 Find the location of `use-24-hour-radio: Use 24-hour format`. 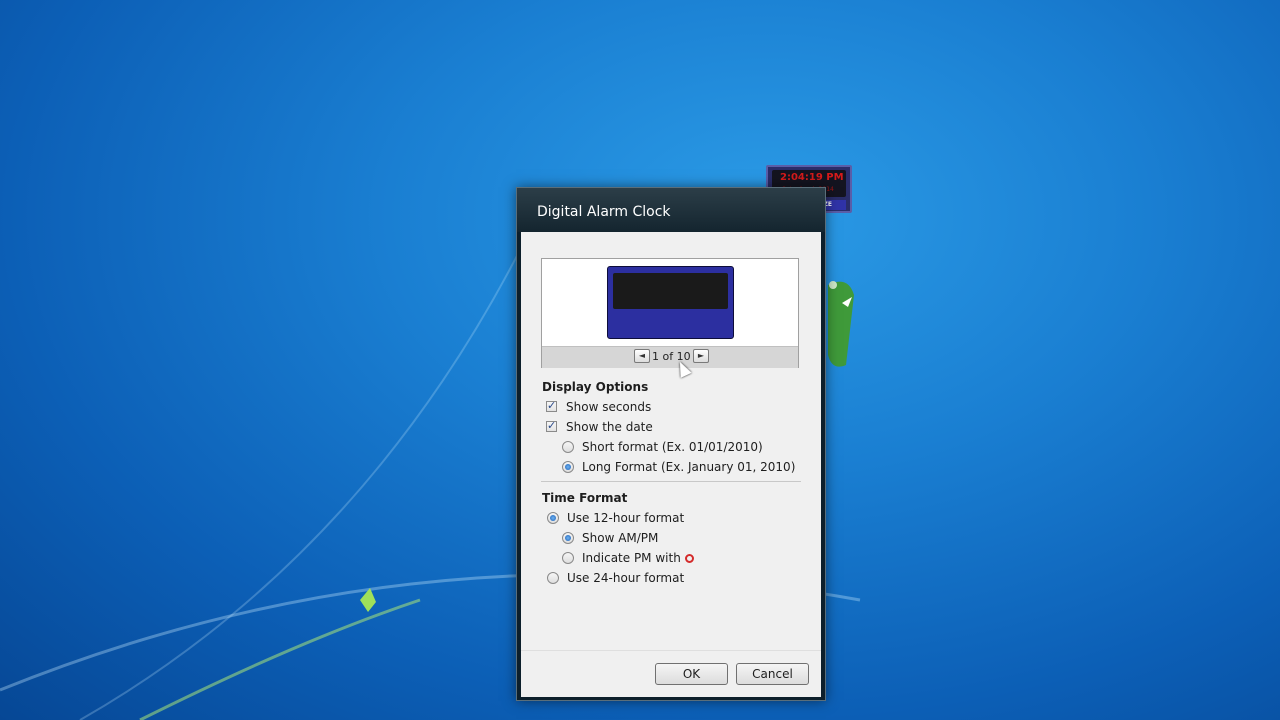

use-24-hour-radio: Use 24-hour format is located at coordinates (647, 579).